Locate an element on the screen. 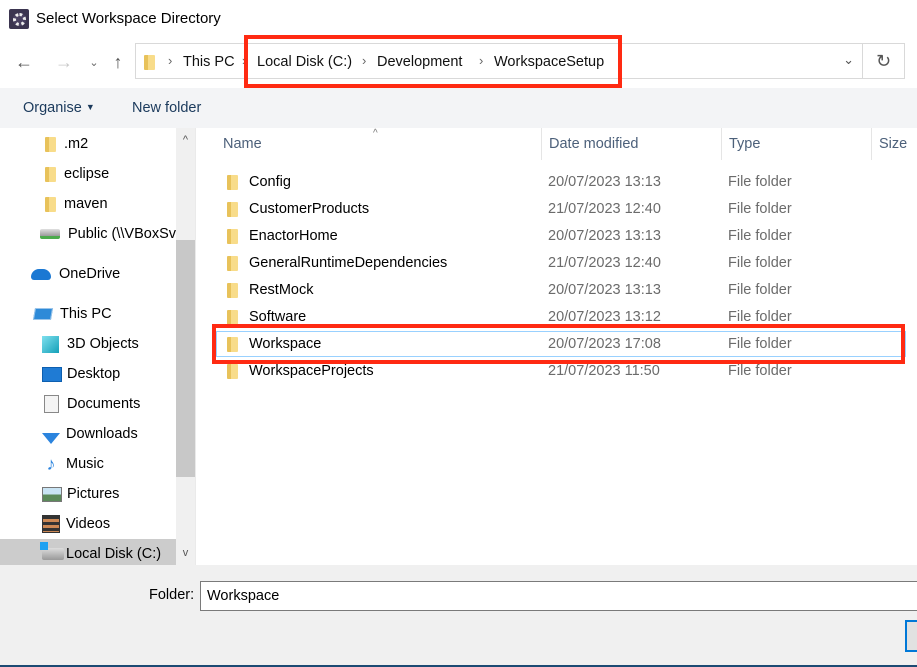 The height and width of the screenshot is (667, 917). desktop-icon is located at coordinates (52, 374).